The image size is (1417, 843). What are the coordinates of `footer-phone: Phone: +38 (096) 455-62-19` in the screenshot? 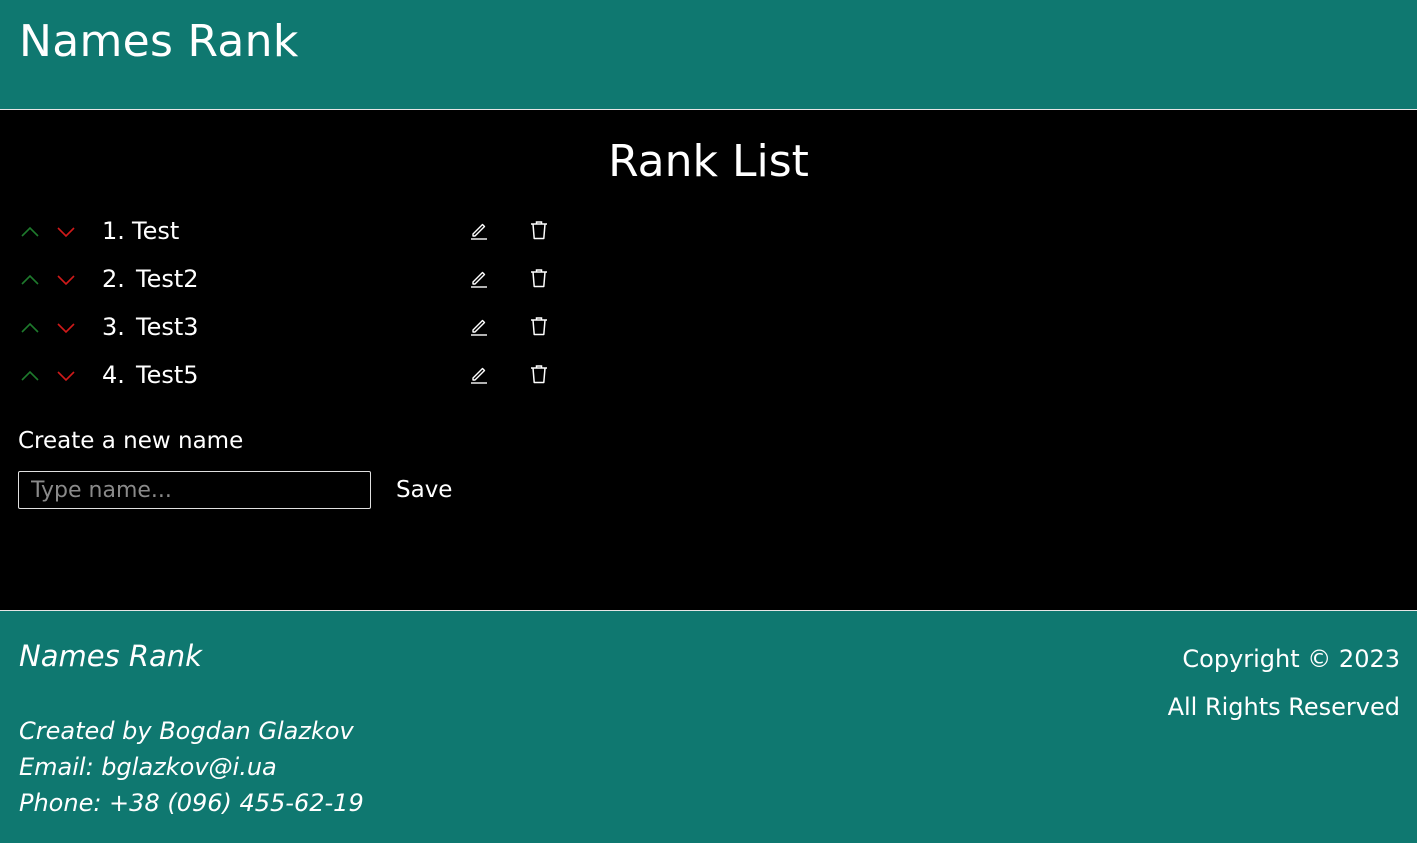 It's located at (191, 803).